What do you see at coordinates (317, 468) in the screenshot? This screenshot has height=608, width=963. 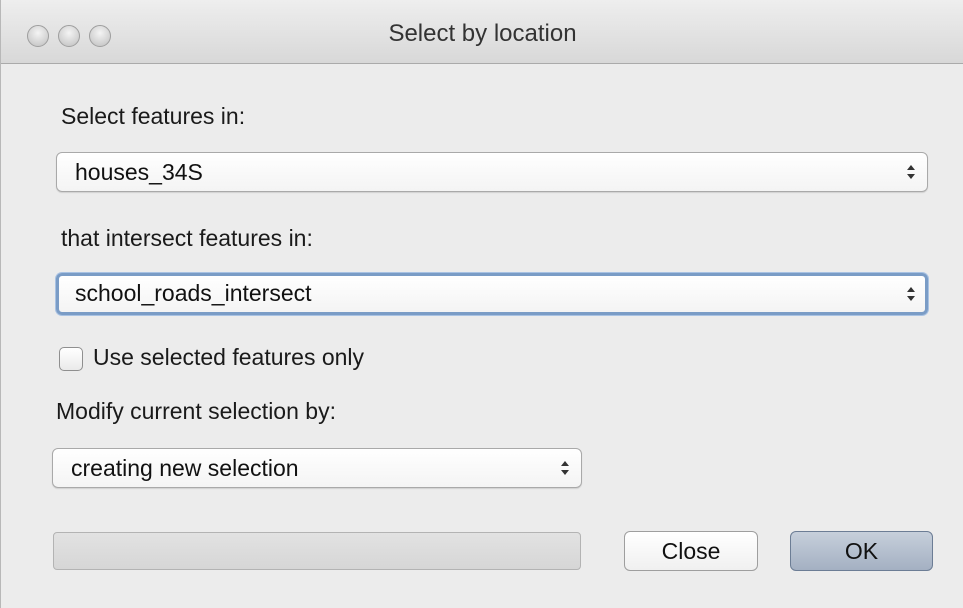 I see `modify-selection-dropdown: creating new selection` at bounding box center [317, 468].